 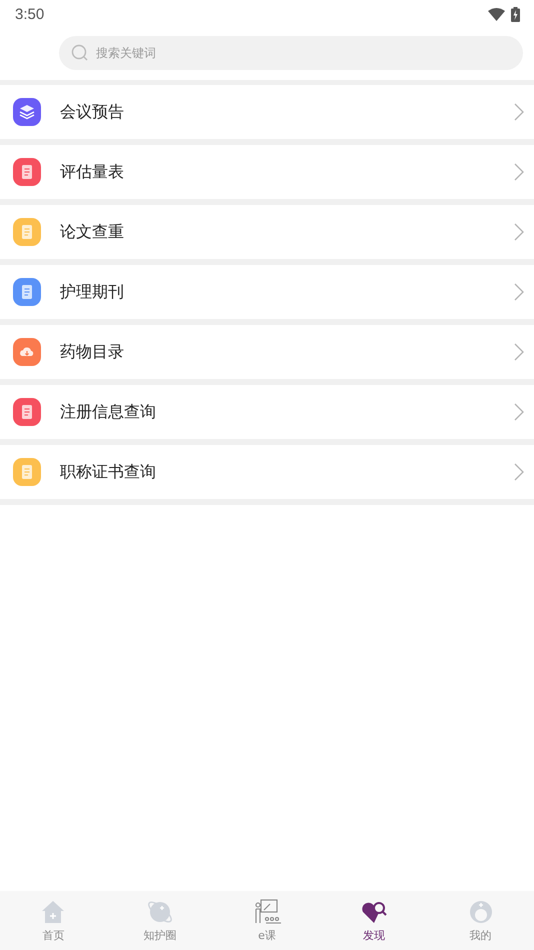 I want to click on status-time: 3:50, so click(x=29, y=14).